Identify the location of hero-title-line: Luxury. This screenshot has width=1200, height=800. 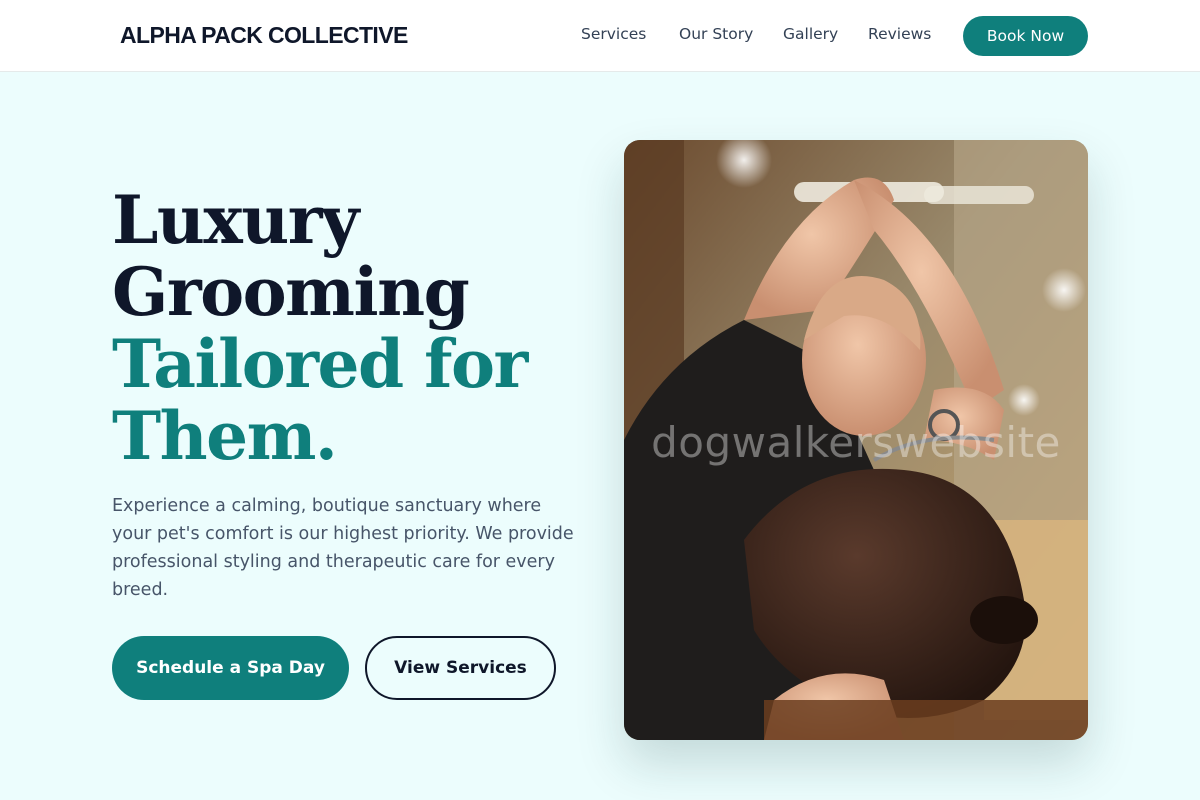
(235, 220).